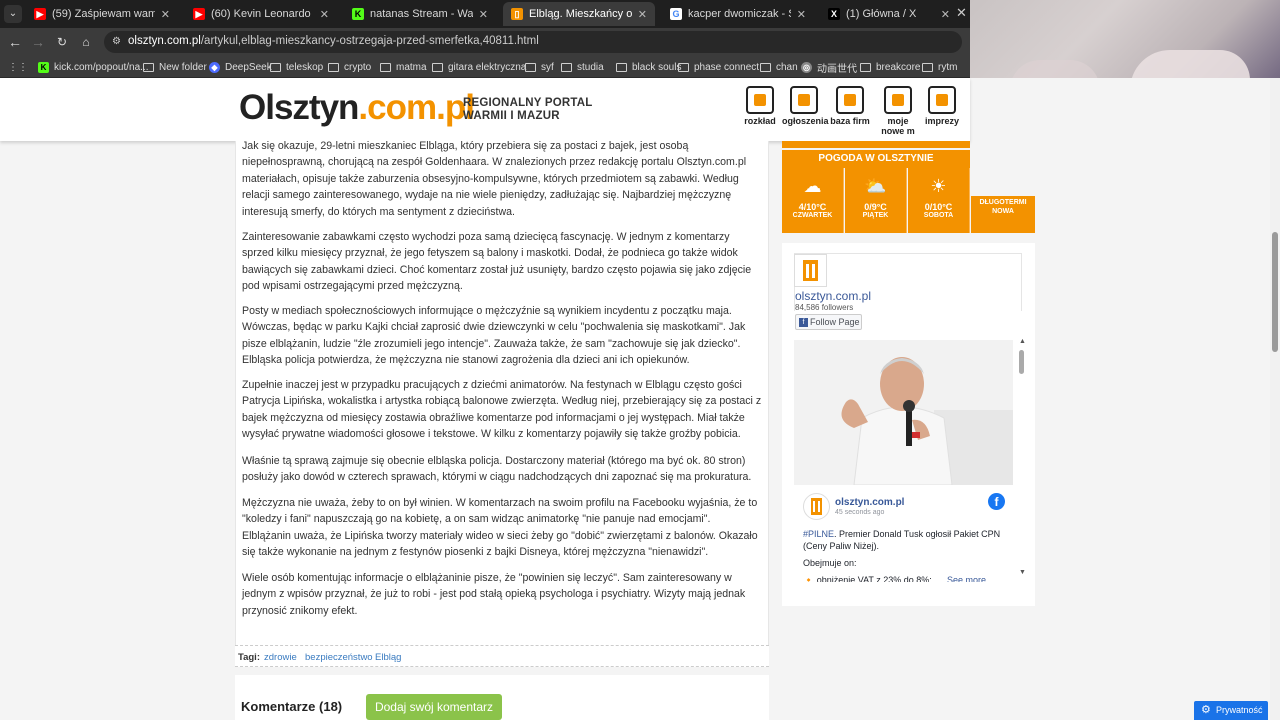  Describe the element at coordinates (938, 186) in the screenshot. I see `sun-icon: ☀` at that location.